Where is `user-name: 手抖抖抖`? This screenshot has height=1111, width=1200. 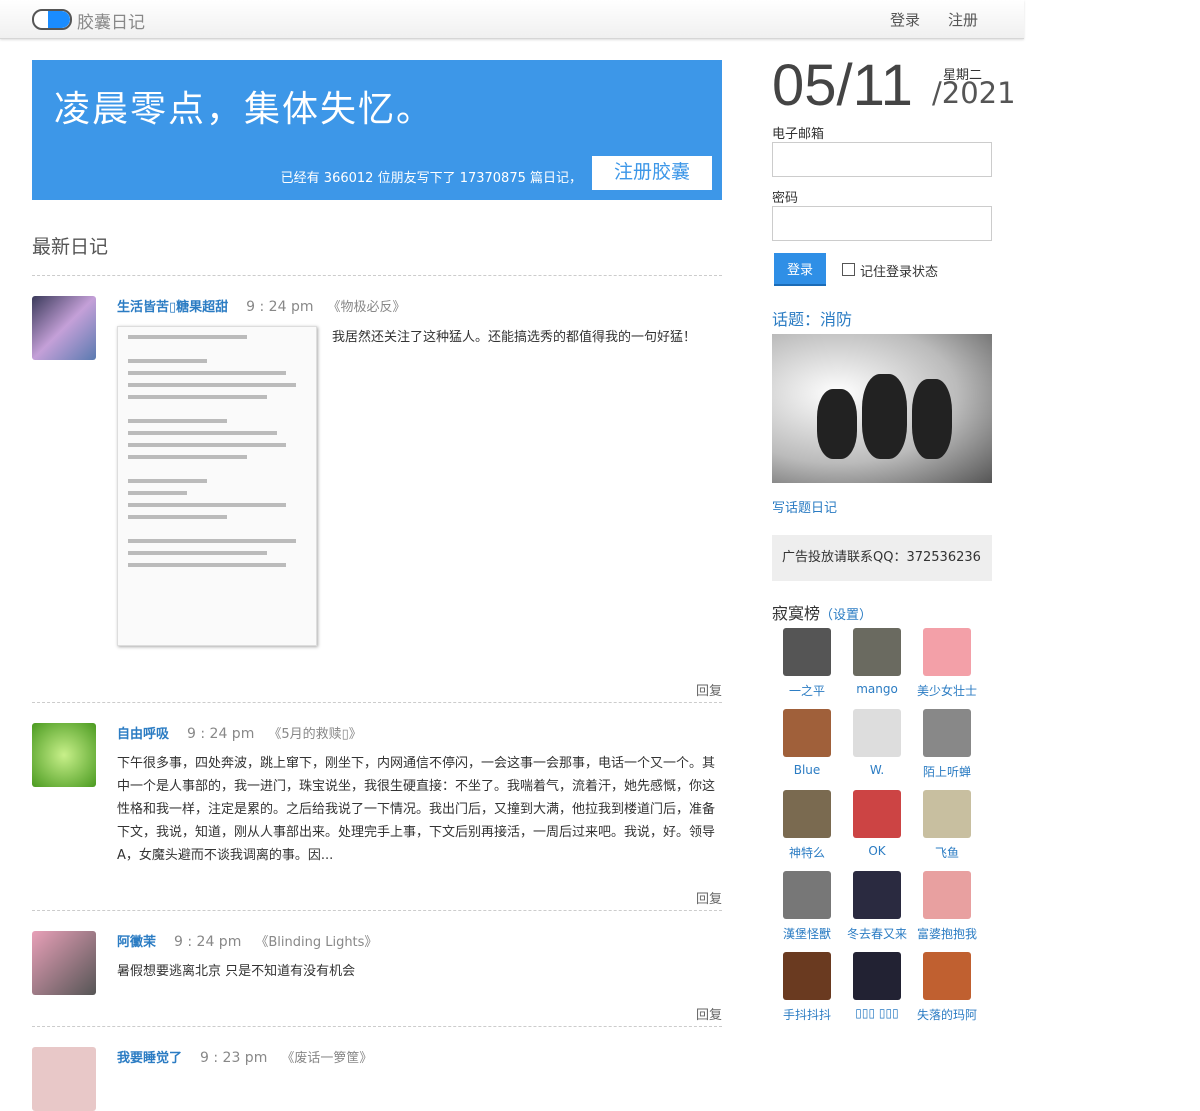 user-name: 手抖抖抖 is located at coordinates (807, 1014).